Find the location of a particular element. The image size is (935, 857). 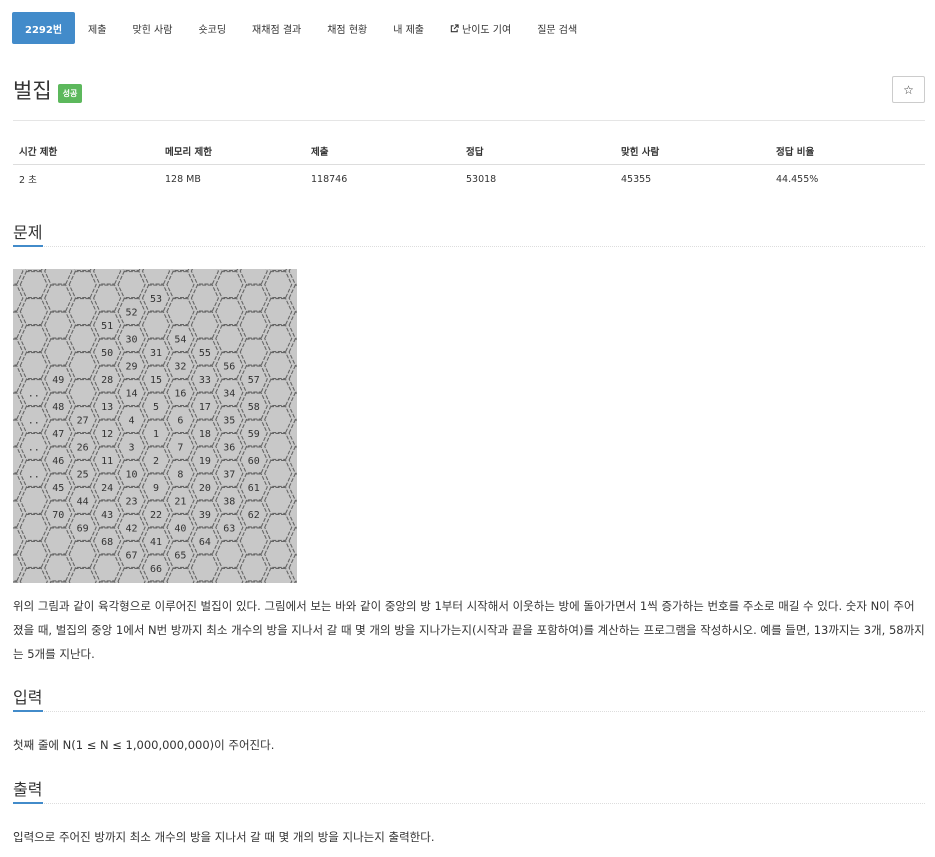

cell-number: 23 is located at coordinates (132, 501).